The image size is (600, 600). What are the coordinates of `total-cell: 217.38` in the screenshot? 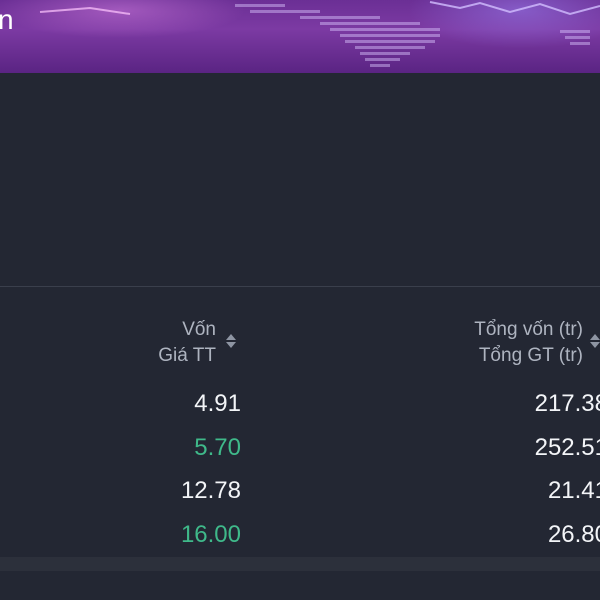 It's located at (567, 403).